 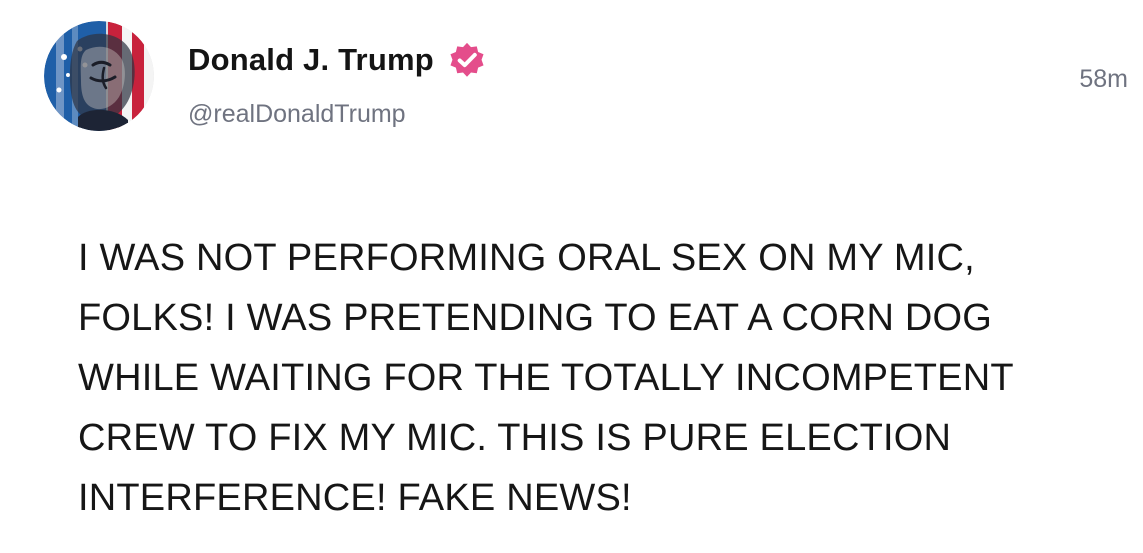 I want to click on author-row: Donald J. Trump, so click(x=337, y=60).